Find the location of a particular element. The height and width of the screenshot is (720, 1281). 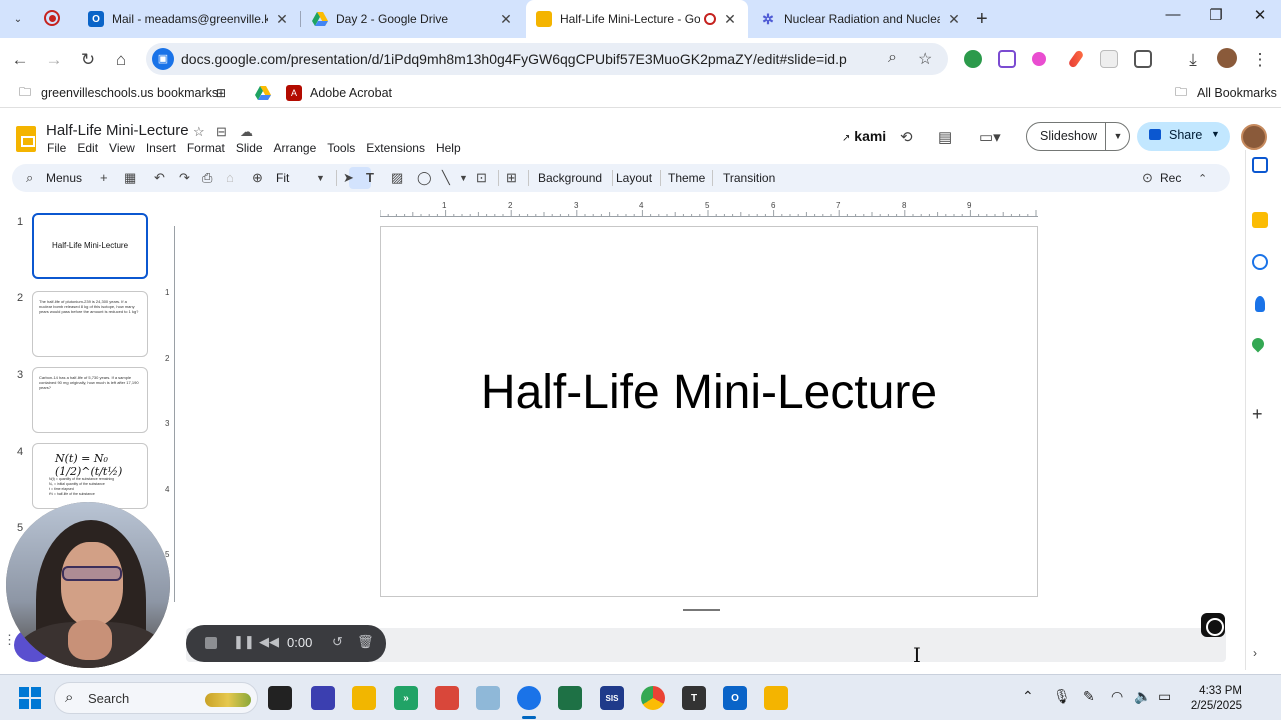

pause-icon: ❚❚ is located at coordinates (244, 642).